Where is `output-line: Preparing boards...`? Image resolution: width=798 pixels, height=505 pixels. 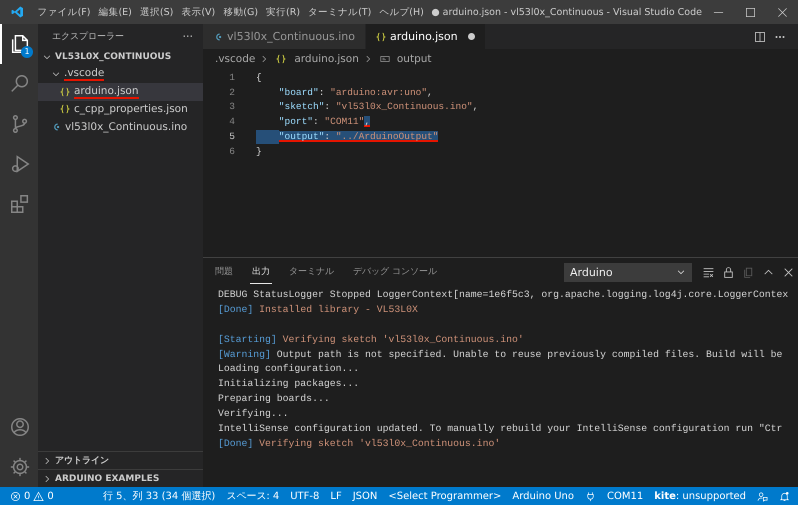 output-line: Preparing boards... is located at coordinates (274, 398).